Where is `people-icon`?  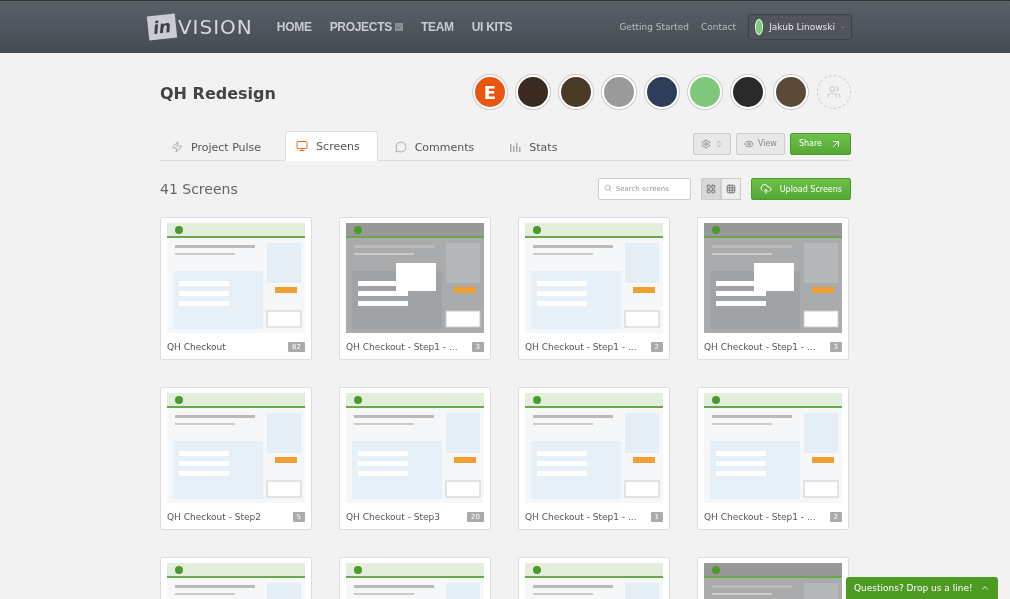 people-icon is located at coordinates (834, 92).